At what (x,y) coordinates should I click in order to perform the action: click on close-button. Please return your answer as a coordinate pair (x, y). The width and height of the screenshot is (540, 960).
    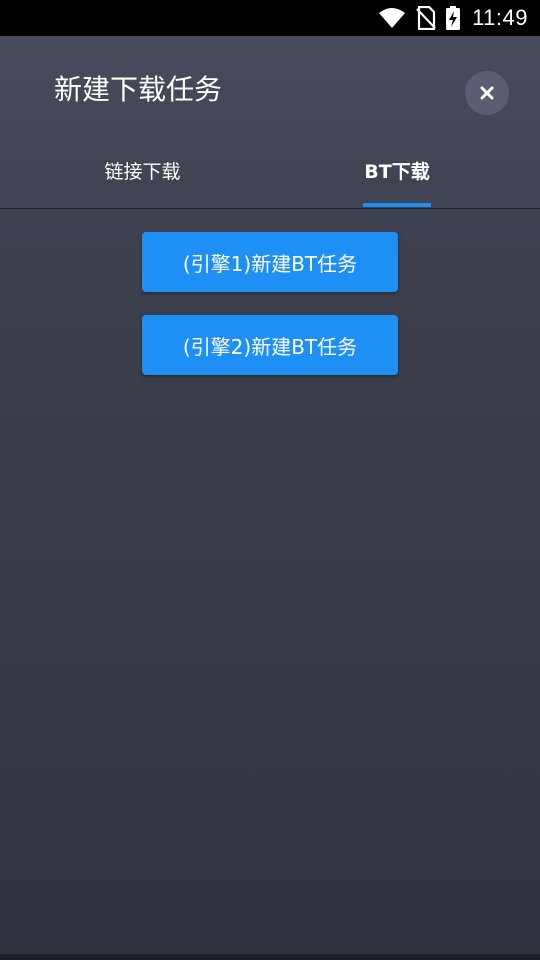
    Looking at the image, I should click on (487, 93).